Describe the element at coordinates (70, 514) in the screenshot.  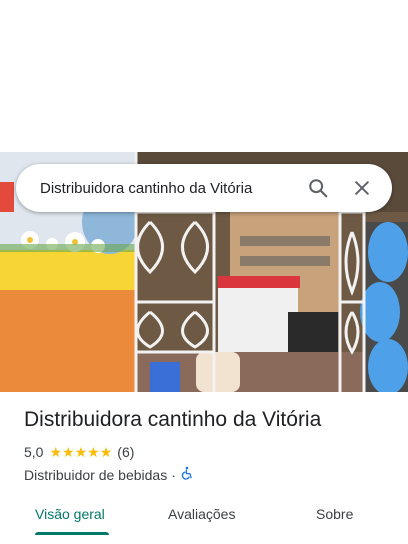
I see `tab-overview: Visão geral` at that location.